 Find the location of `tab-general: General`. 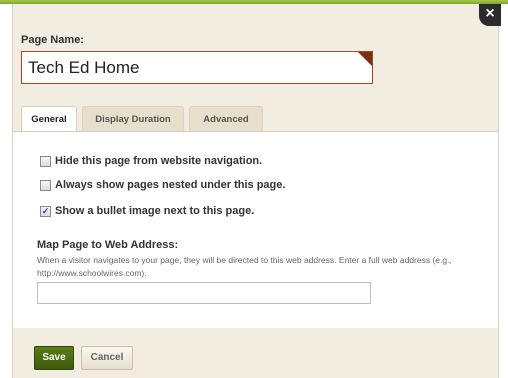

tab-general: General is located at coordinates (49, 119).